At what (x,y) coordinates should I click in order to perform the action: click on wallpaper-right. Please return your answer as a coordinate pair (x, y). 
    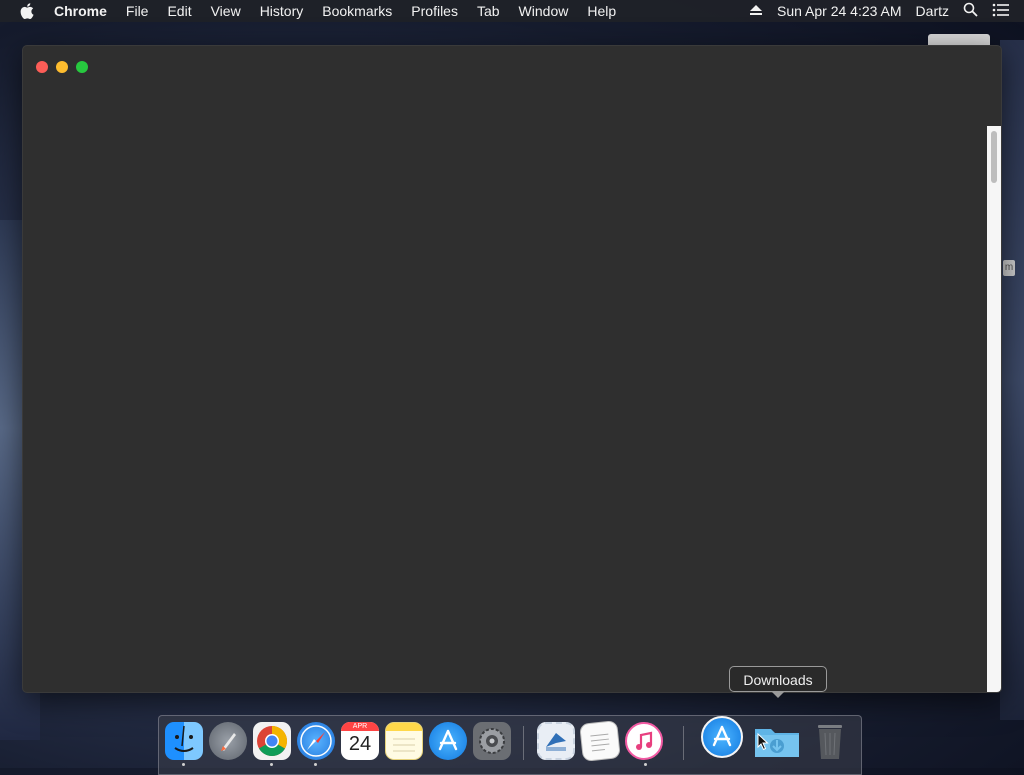
    Looking at the image, I should click on (1012, 380).